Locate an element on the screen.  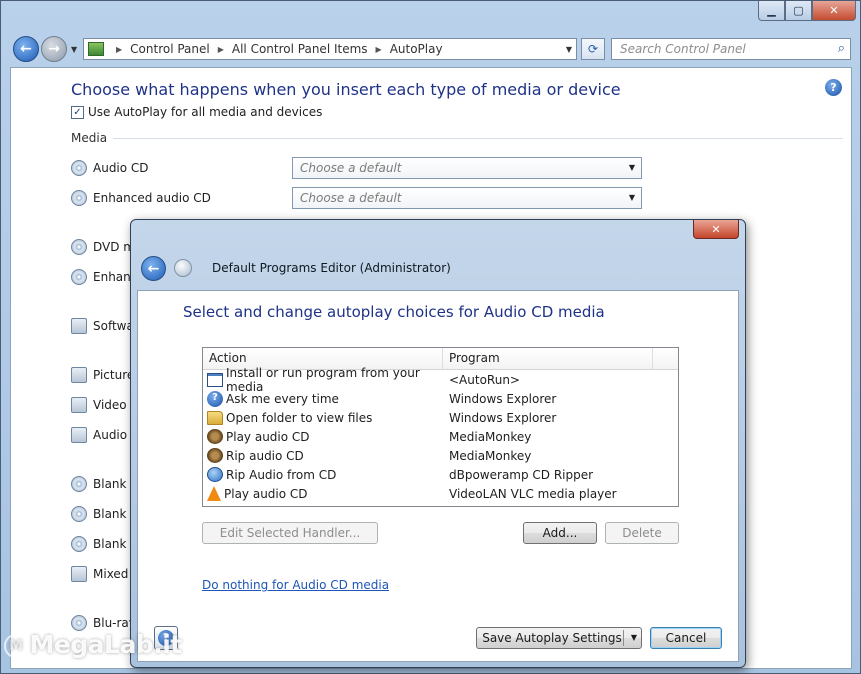
media-row-enhanced-dvd: Enhanc is located at coordinates (104, 277).